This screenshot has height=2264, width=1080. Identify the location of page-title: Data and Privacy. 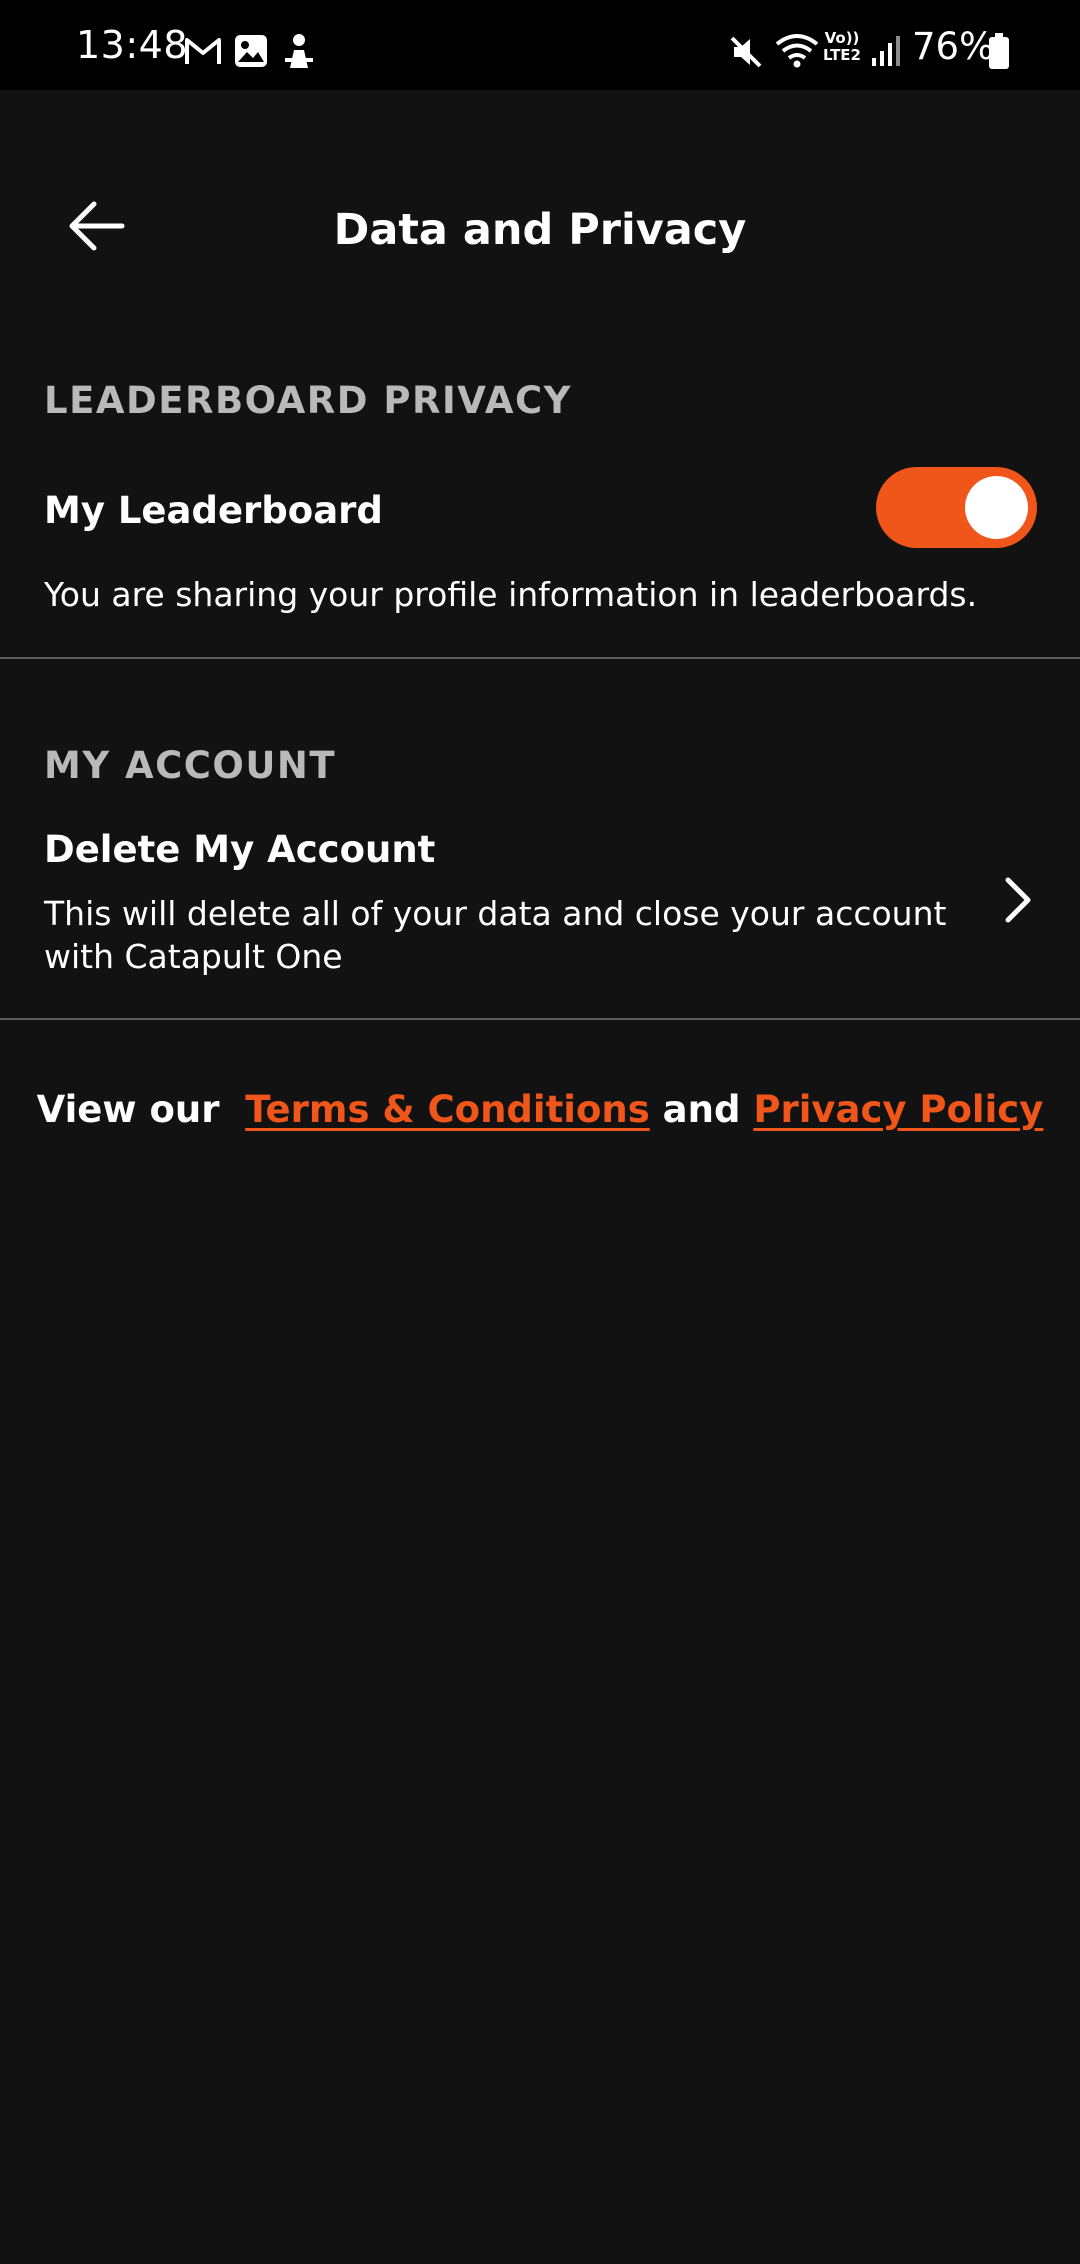
(540, 230).